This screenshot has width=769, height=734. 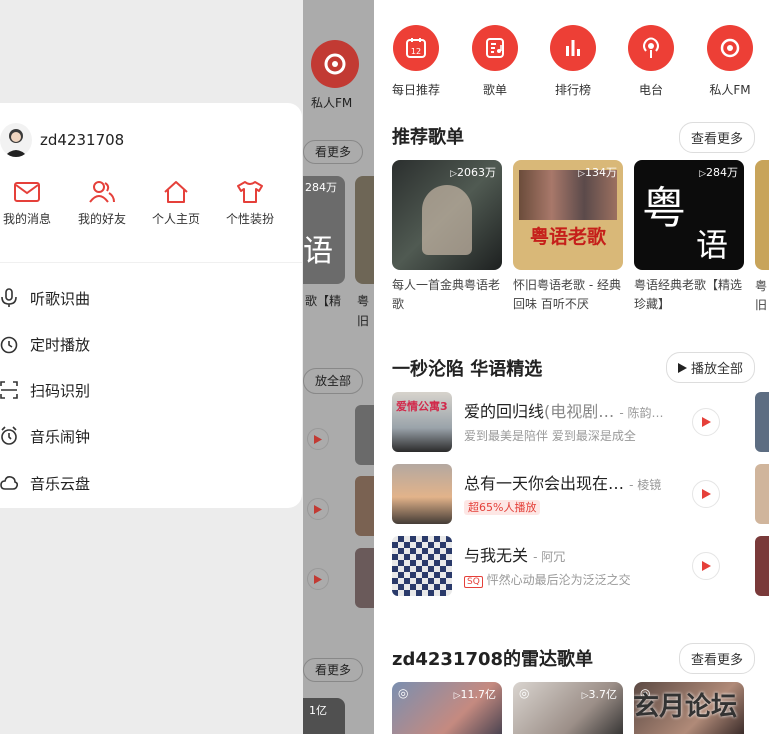 What do you see at coordinates (496, 555) in the screenshot?
I see `song-title: 与我无关` at bounding box center [496, 555].